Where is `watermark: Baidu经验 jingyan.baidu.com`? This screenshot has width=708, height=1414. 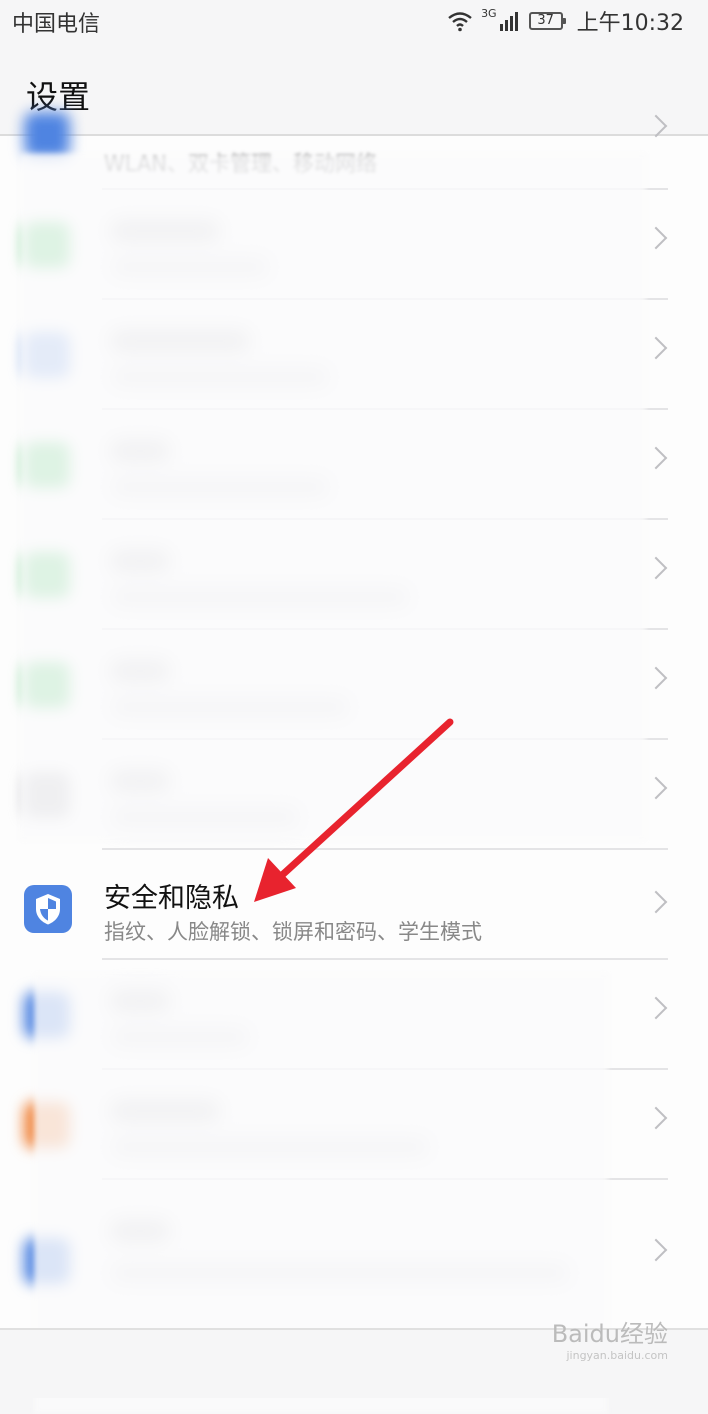
watermark: Baidu经验 jingyan.baidu.com is located at coordinates (610, 1338).